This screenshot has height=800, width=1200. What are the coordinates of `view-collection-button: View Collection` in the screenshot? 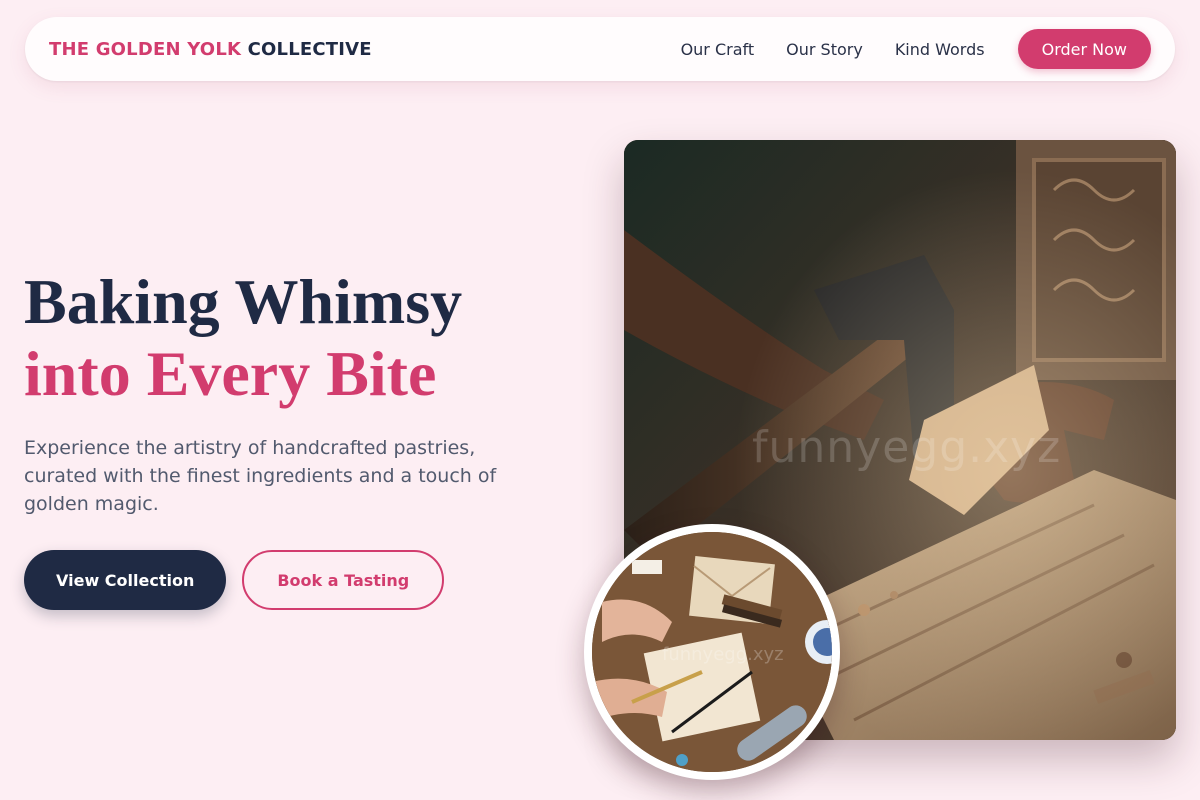 It's located at (125, 580).